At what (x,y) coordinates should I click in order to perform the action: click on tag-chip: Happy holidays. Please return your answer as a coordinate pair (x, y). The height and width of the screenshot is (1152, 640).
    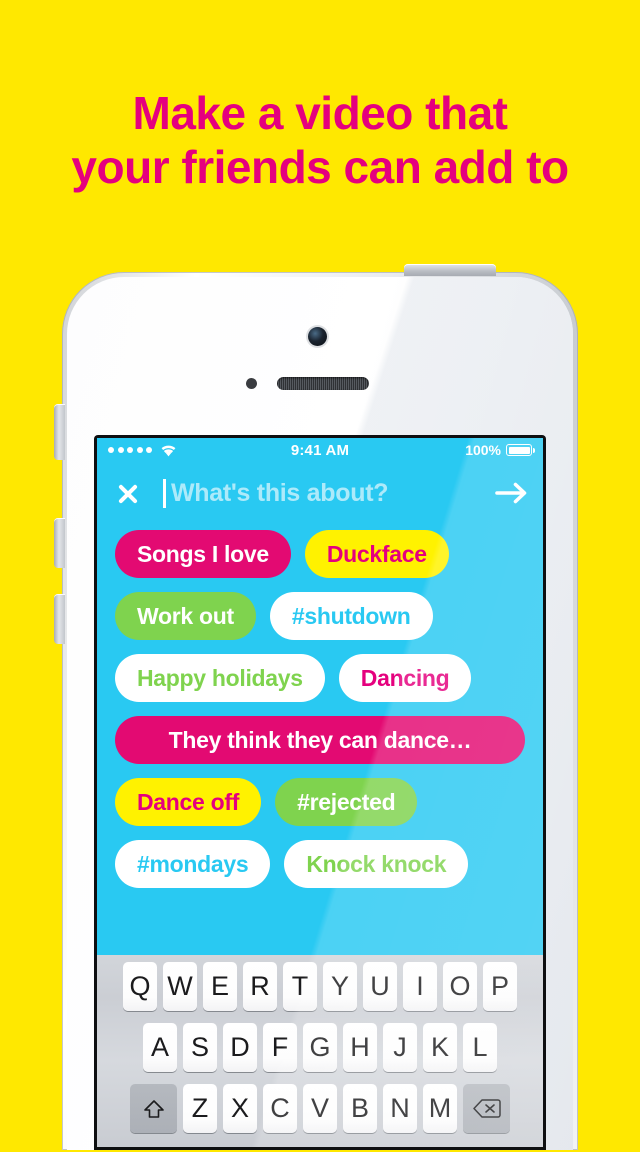
    Looking at the image, I should click on (220, 678).